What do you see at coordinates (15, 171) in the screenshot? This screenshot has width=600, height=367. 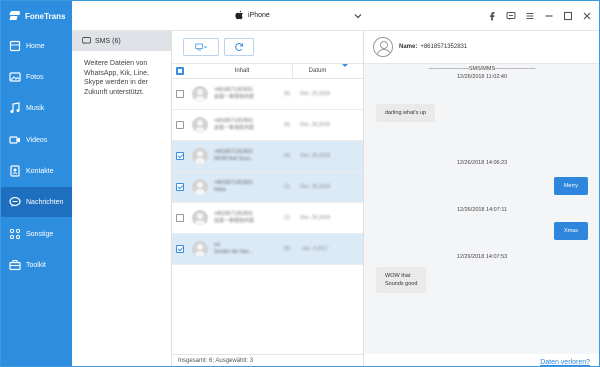 I see `contact-icon` at bounding box center [15, 171].